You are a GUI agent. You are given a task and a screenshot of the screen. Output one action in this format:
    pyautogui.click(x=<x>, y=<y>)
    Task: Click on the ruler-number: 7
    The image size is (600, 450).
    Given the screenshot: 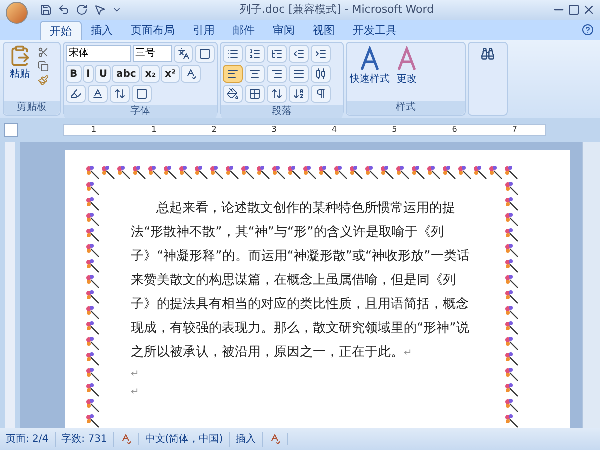 What is the action you would take?
    pyautogui.click(x=515, y=130)
    